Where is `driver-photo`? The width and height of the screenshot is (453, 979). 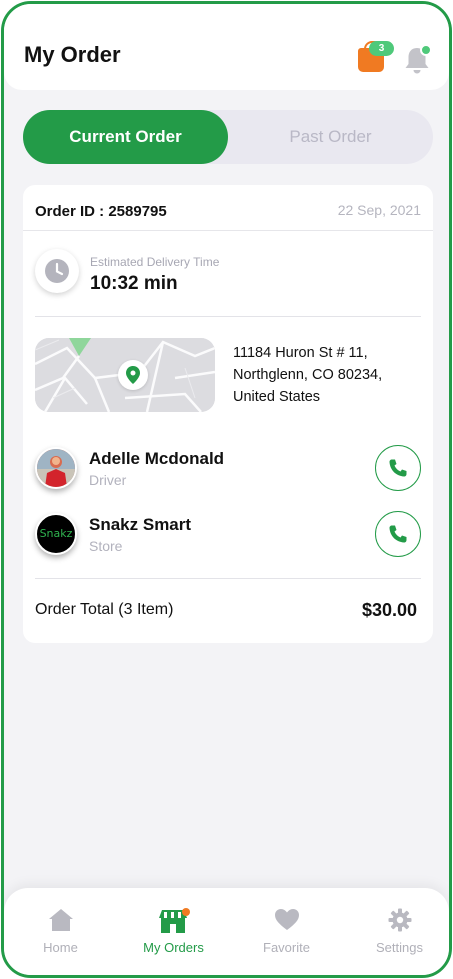
driver-photo is located at coordinates (56, 468).